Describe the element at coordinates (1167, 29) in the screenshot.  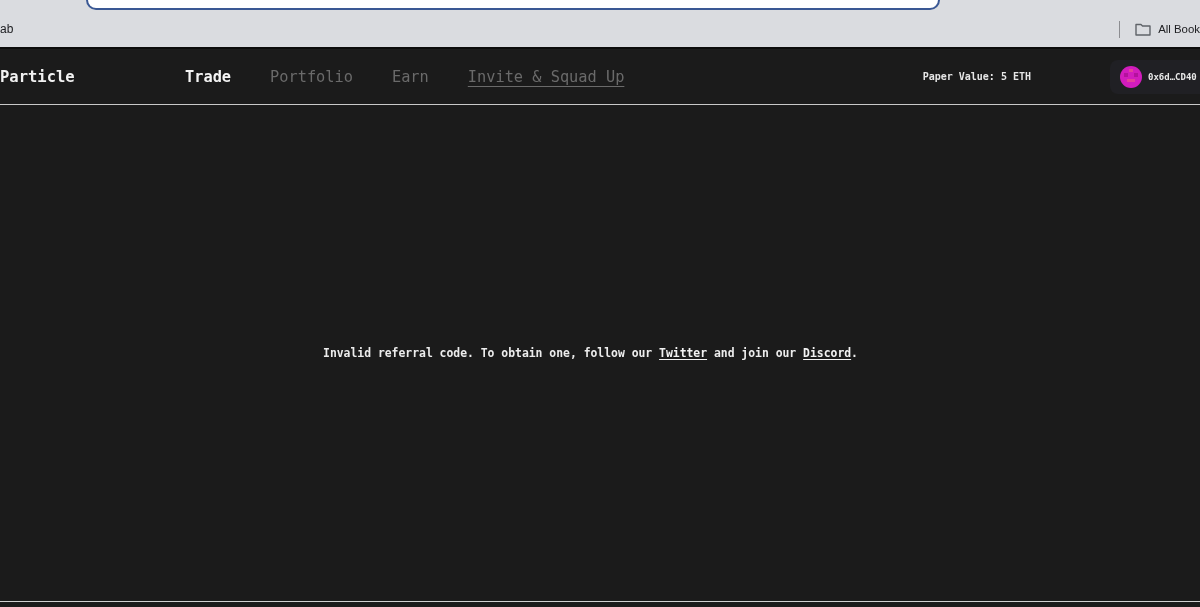
I see `bookmark-folder-button: All Book` at that location.